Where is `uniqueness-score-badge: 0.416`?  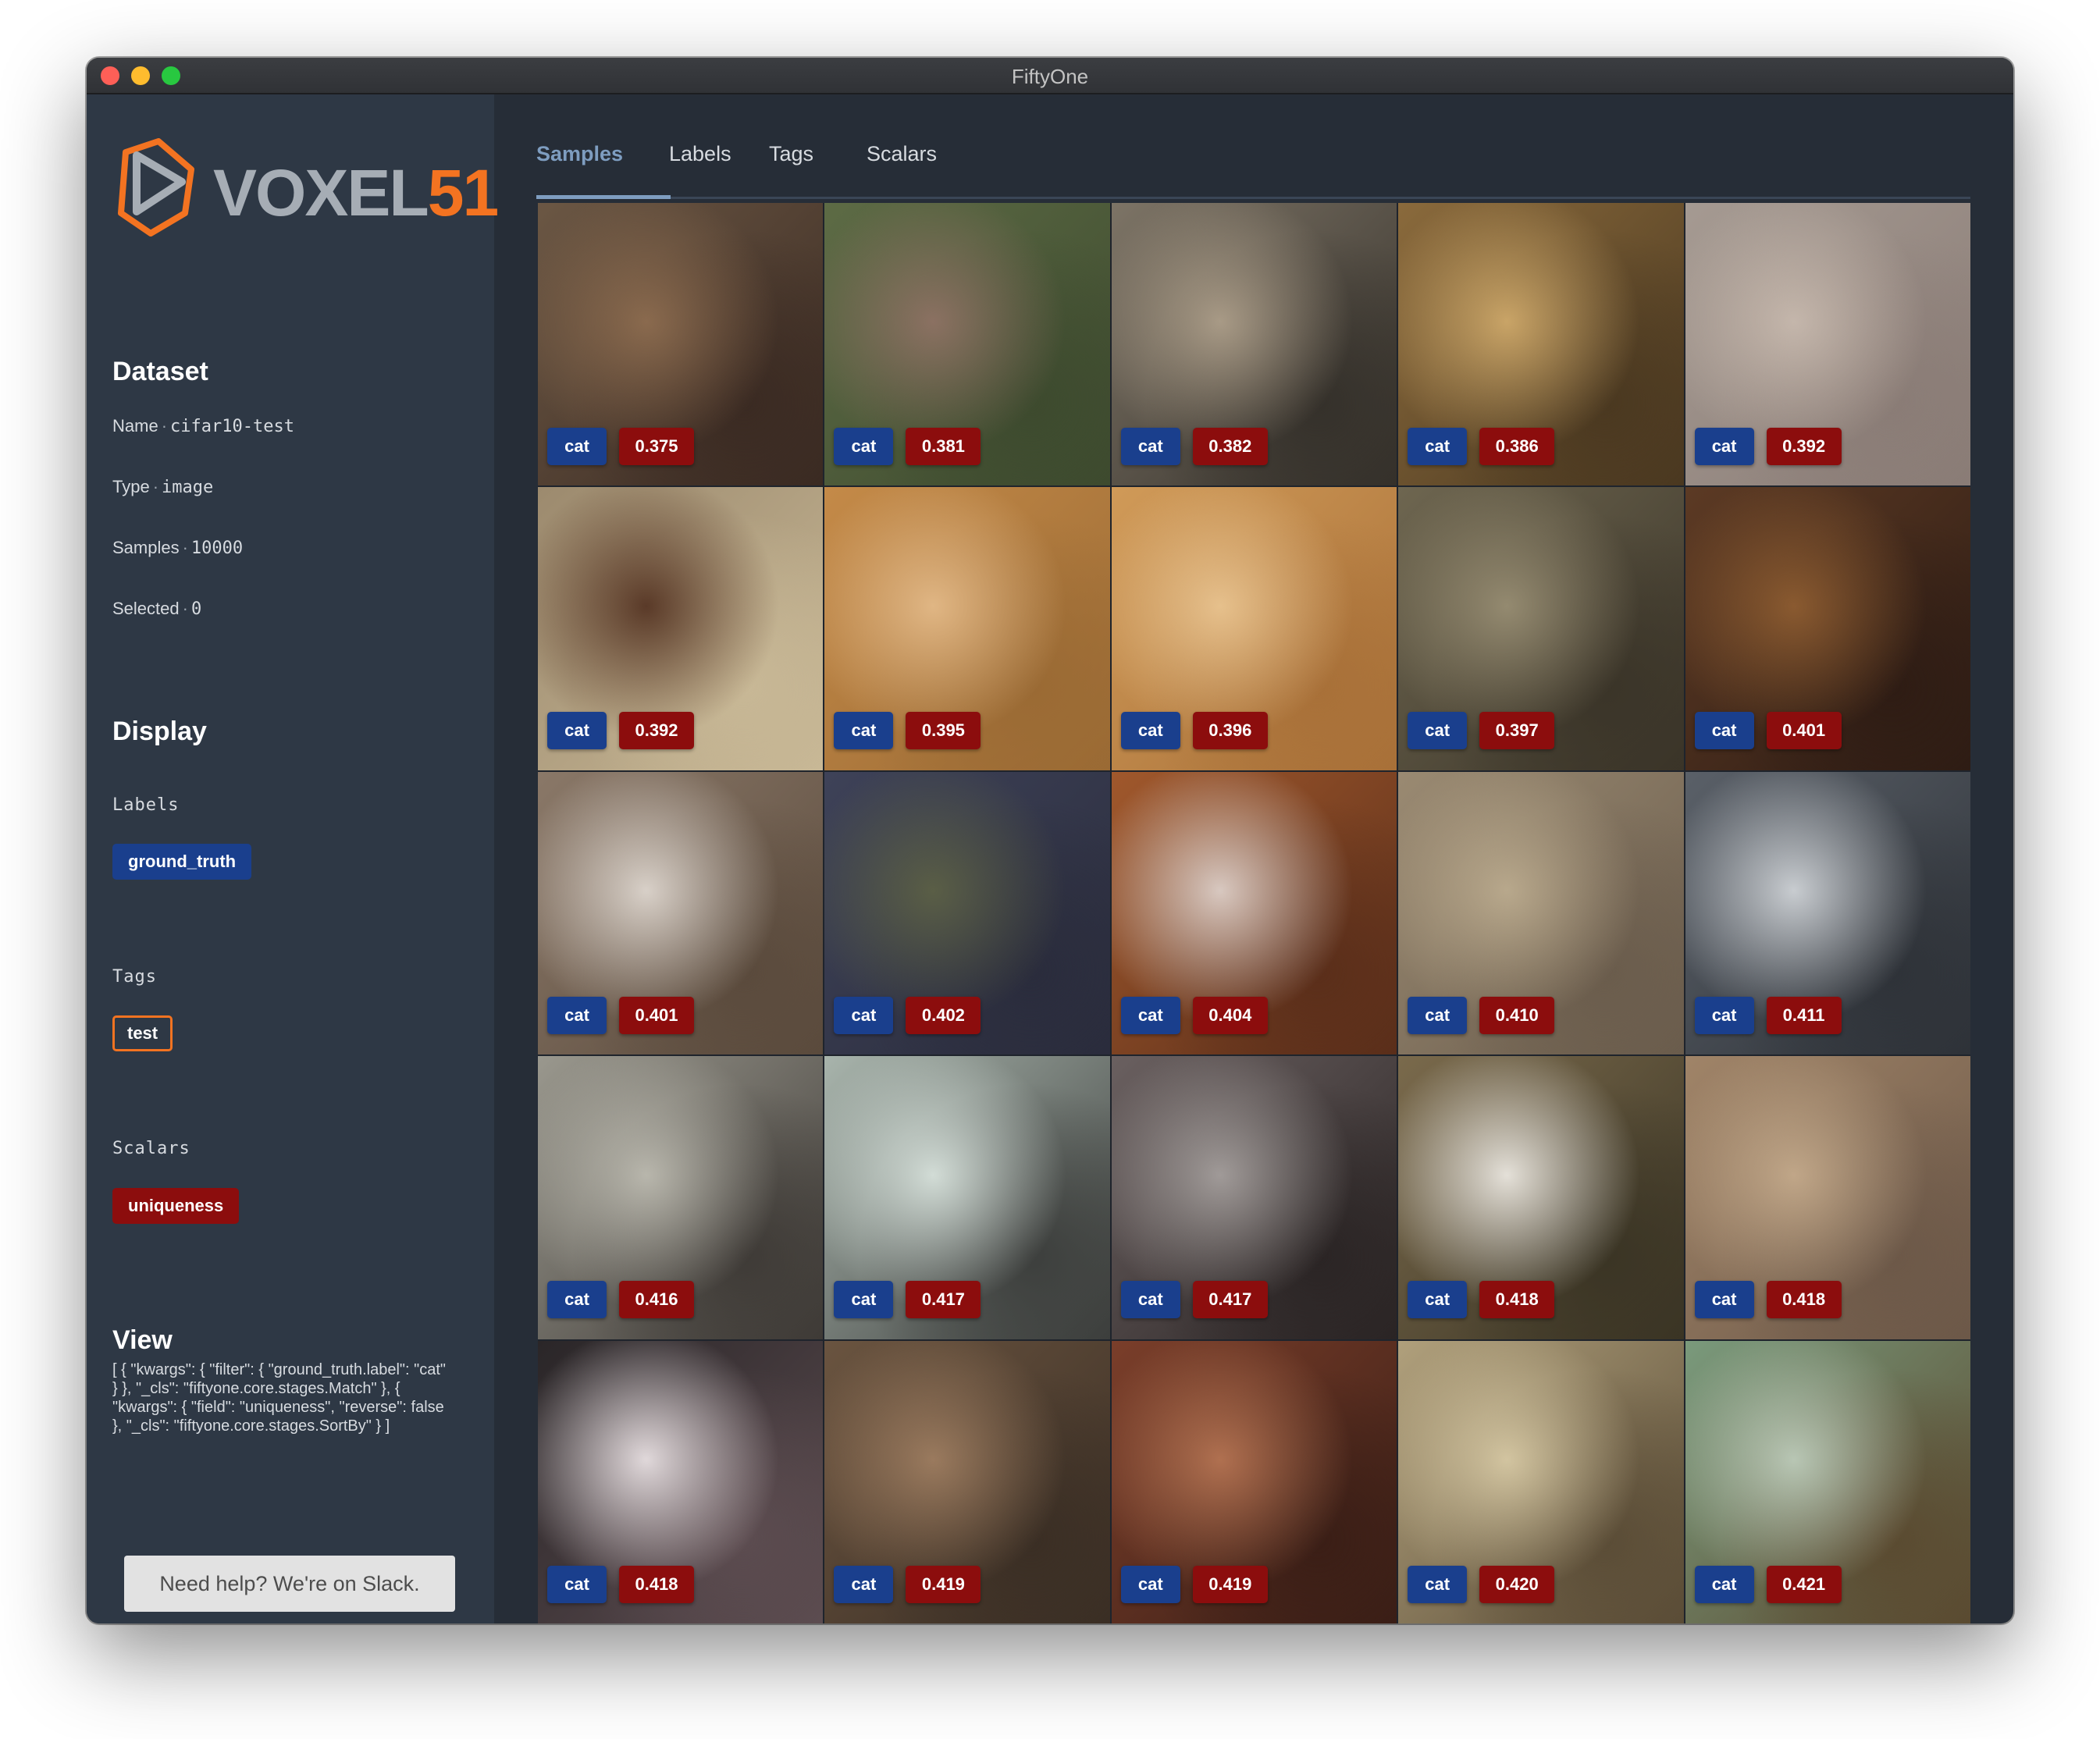 uniqueness-score-badge: 0.416 is located at coordinates (656, 1300).